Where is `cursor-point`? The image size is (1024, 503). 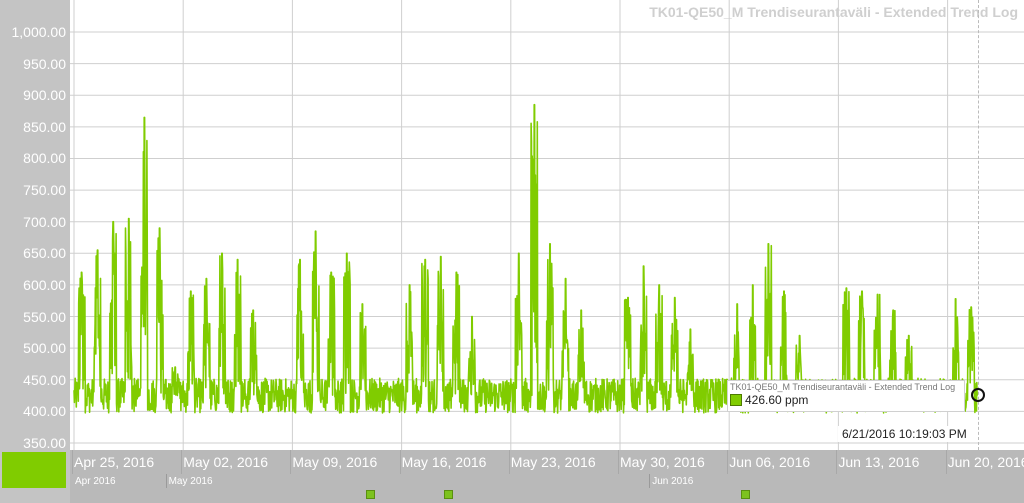
cursor-point is located at coordinates (977, 394).